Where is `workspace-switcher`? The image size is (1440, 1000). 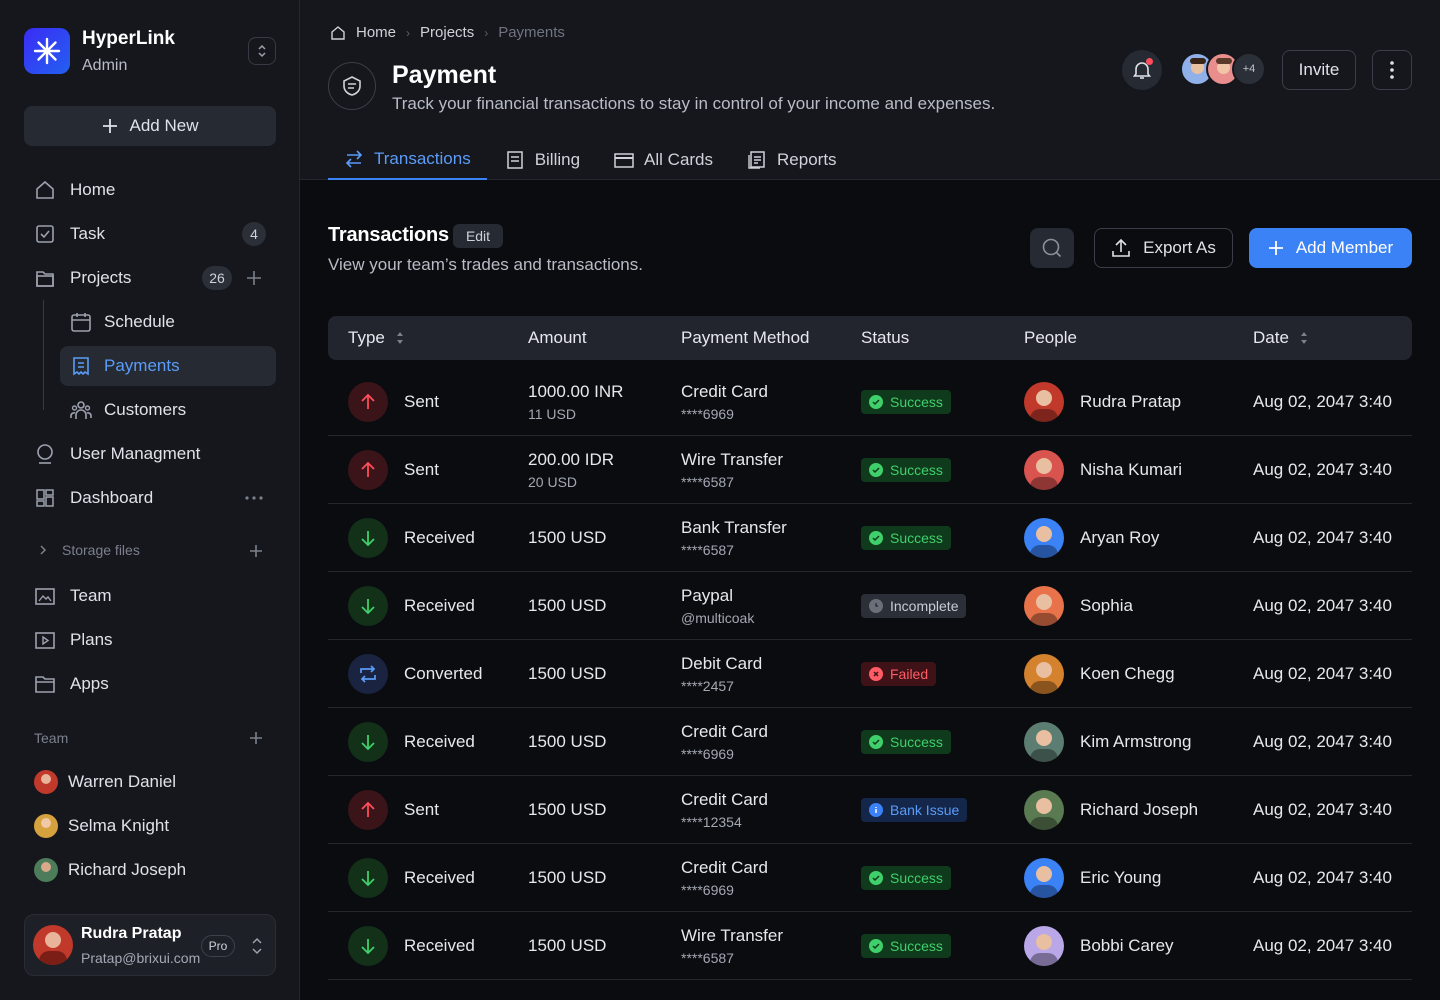
workspace-switcher is located at coordinates (262, 51).